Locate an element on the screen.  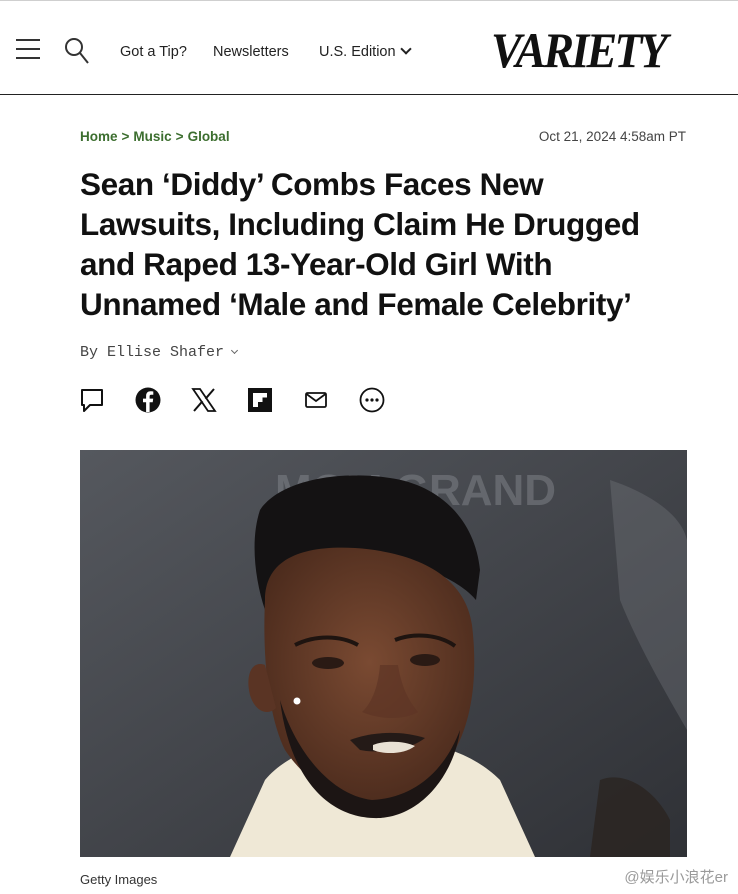
breadcrumb: Home > Music > Global is located at coordinates (155, 136).